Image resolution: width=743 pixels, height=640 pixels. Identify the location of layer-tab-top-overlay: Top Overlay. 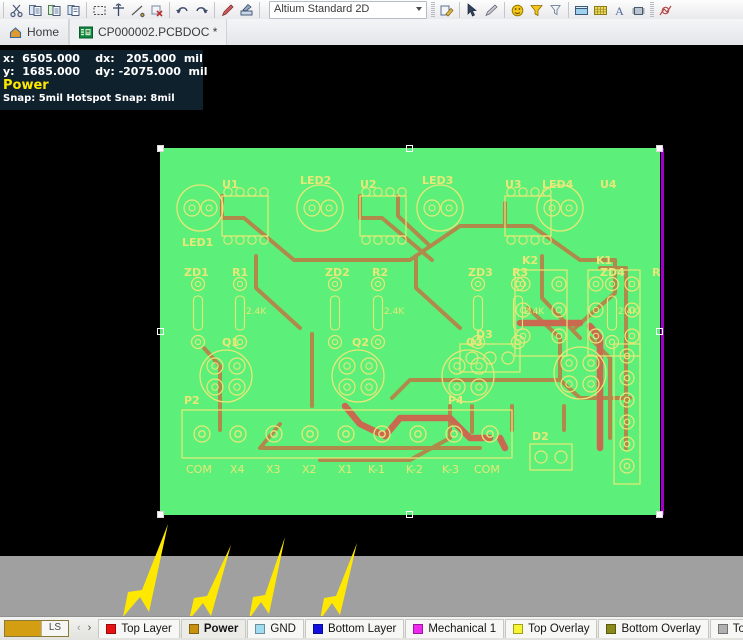
(551, 628).